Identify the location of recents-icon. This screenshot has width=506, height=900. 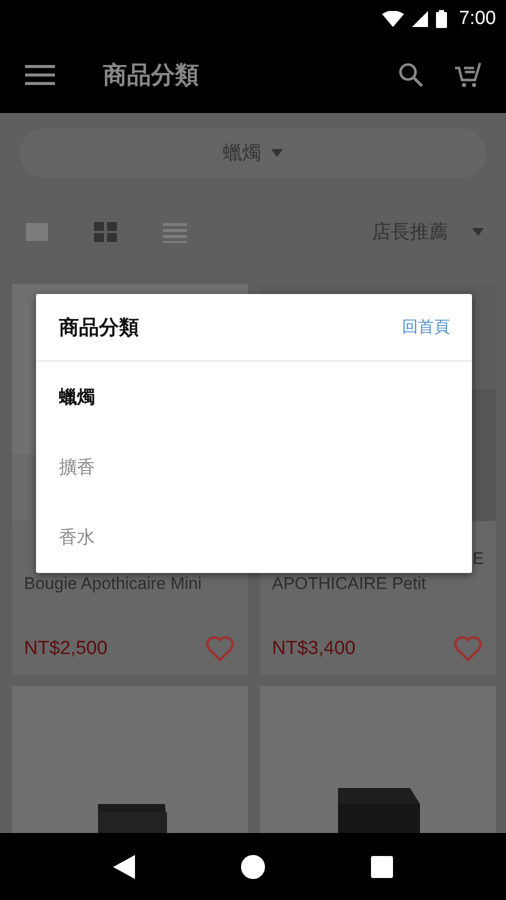
(382, 867).